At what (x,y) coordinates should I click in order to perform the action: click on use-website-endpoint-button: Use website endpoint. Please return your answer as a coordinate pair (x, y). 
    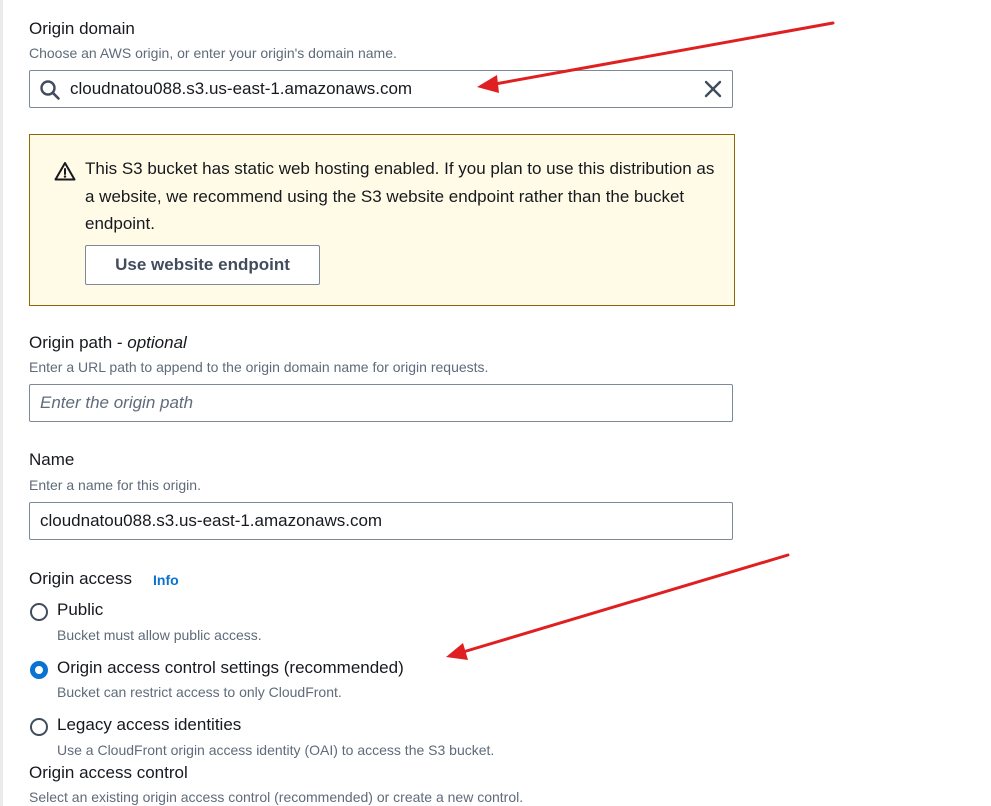
    Looking at the image, I should click on (202, 265).